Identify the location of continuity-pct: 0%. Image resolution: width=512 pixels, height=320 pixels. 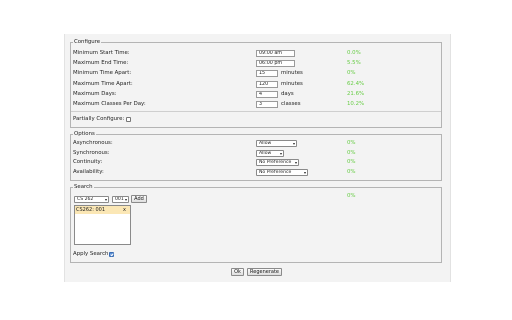
(351, 162).